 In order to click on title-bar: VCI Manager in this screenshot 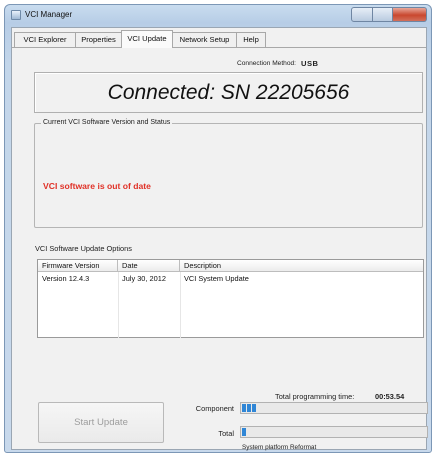, I will do `click(218, 15)`.